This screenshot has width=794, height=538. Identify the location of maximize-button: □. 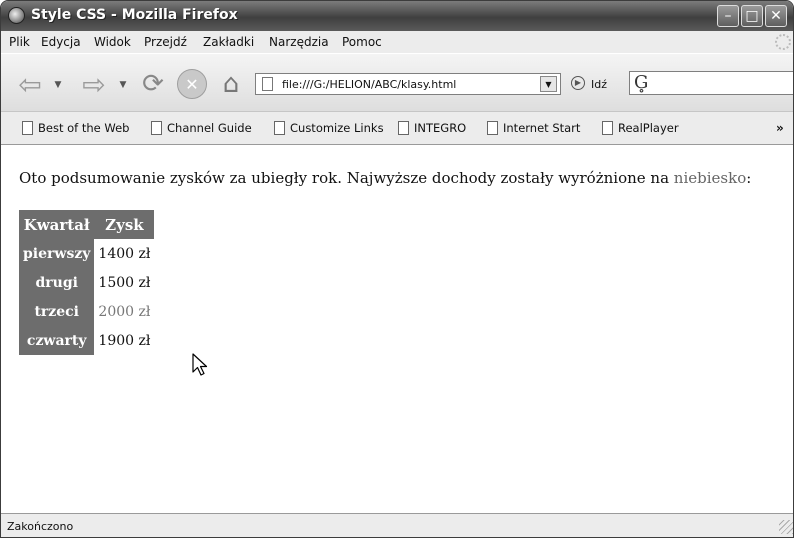
(752, 16).